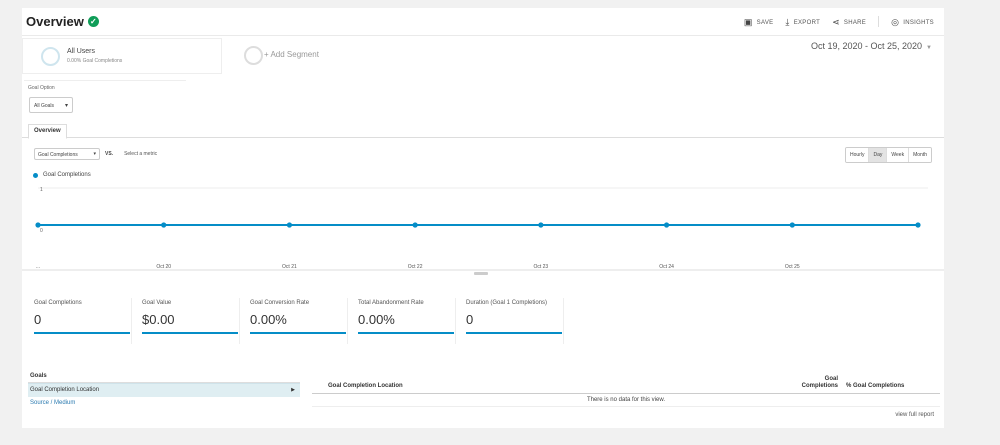 Image resolution: width=1000 pixels, height=445 pixels. I want to click on vs-label: VS., so click(109, 154).